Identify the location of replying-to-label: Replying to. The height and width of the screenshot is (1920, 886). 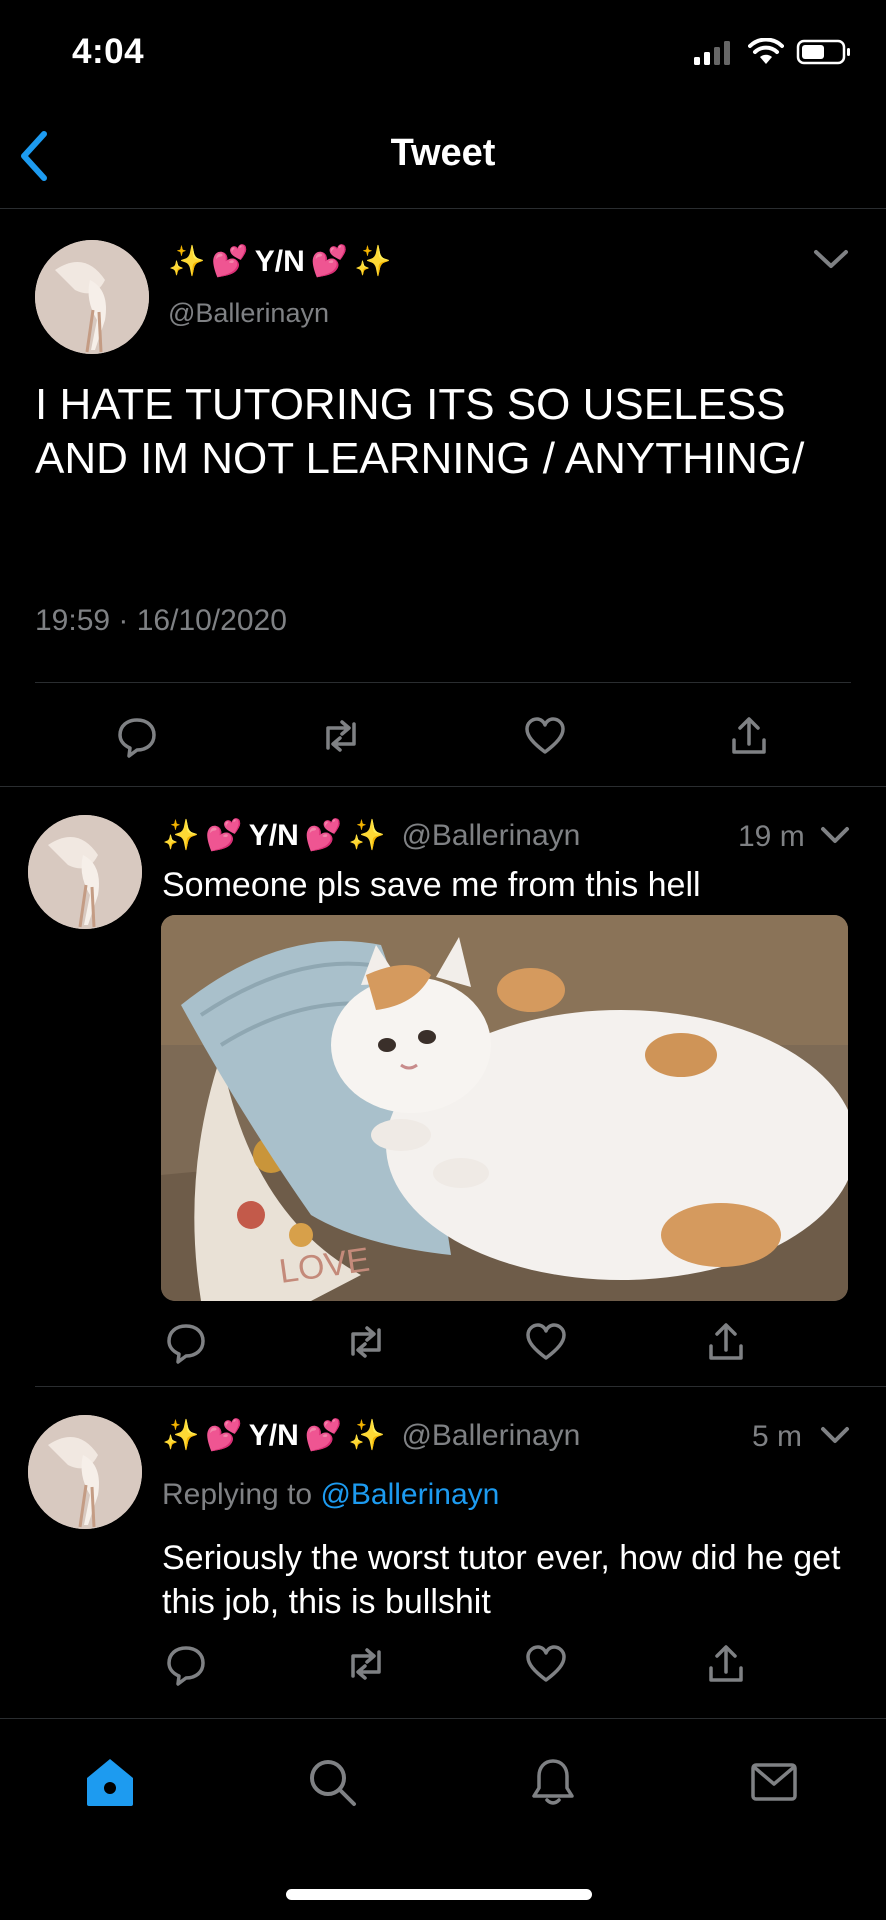
(237, 1494).